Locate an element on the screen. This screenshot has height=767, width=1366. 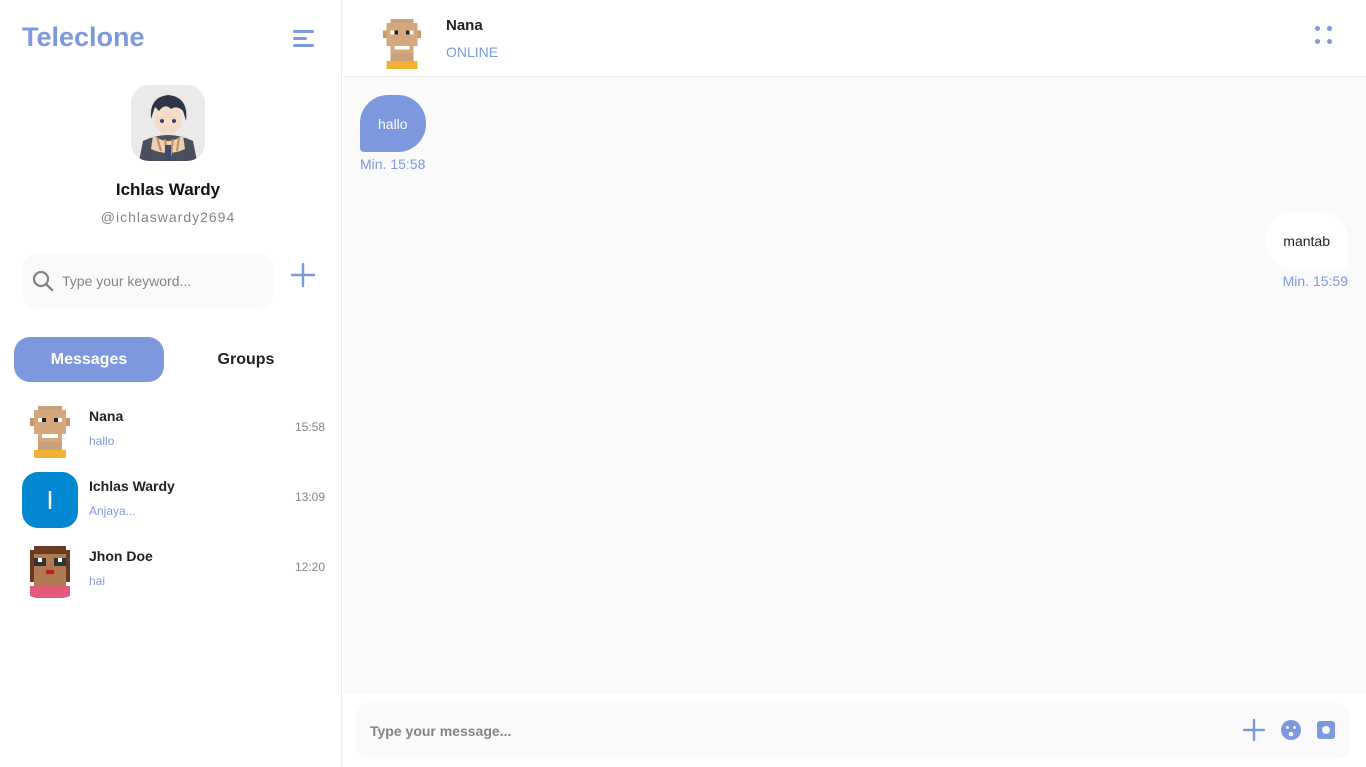
contact-name: Nana is located at coordinates (464, 25).